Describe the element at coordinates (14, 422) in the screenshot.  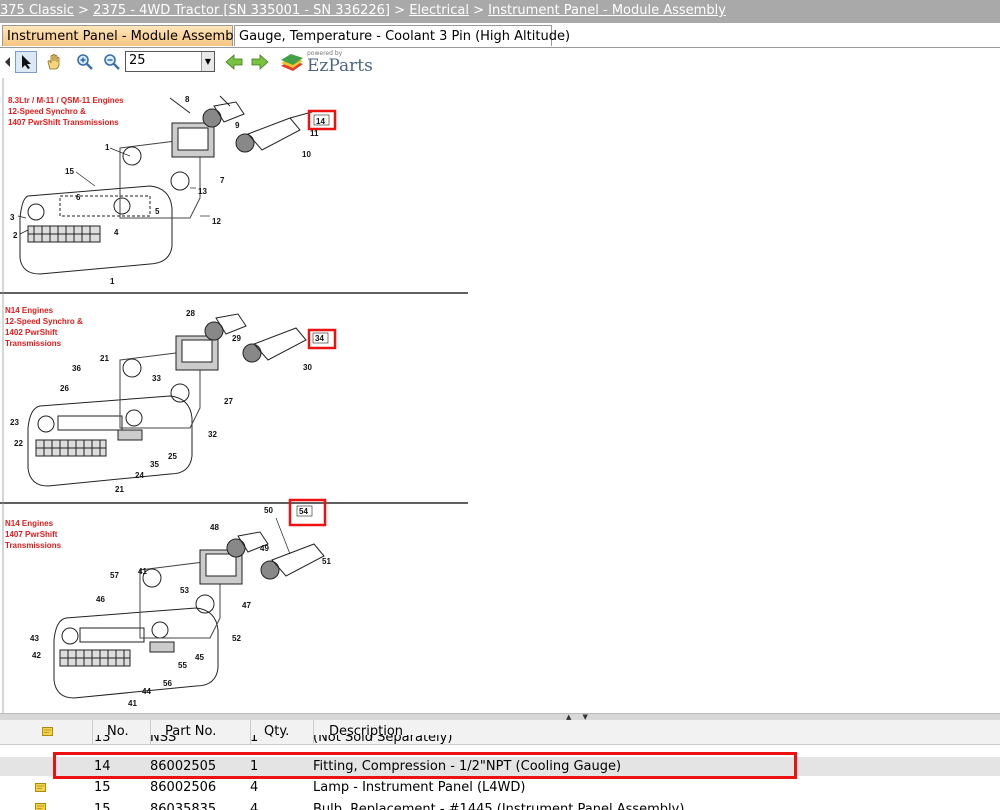
I see `callout-number: 23` at that location.